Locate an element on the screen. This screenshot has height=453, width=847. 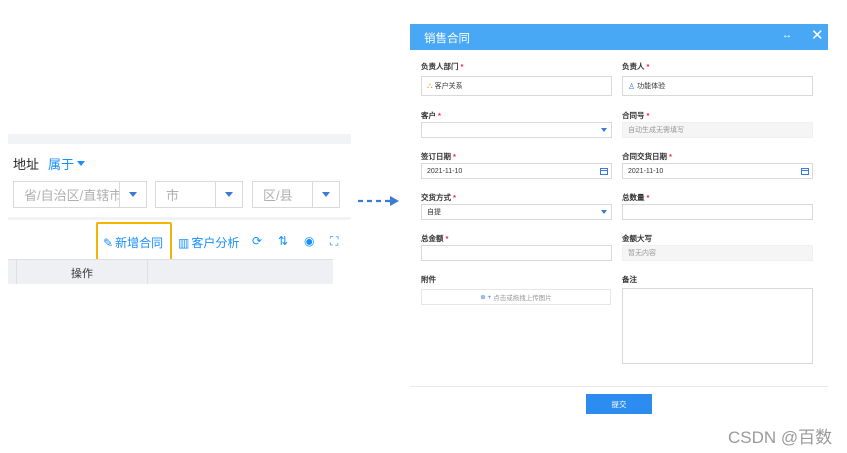
org-chart-icon: ⛬ is located at coordinates (430, 85).